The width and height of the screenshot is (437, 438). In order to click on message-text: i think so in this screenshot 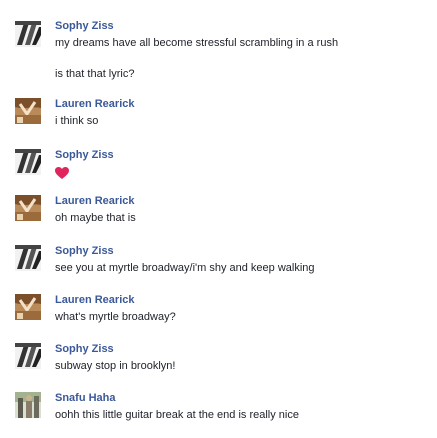, I will do `click(77, 121)`.